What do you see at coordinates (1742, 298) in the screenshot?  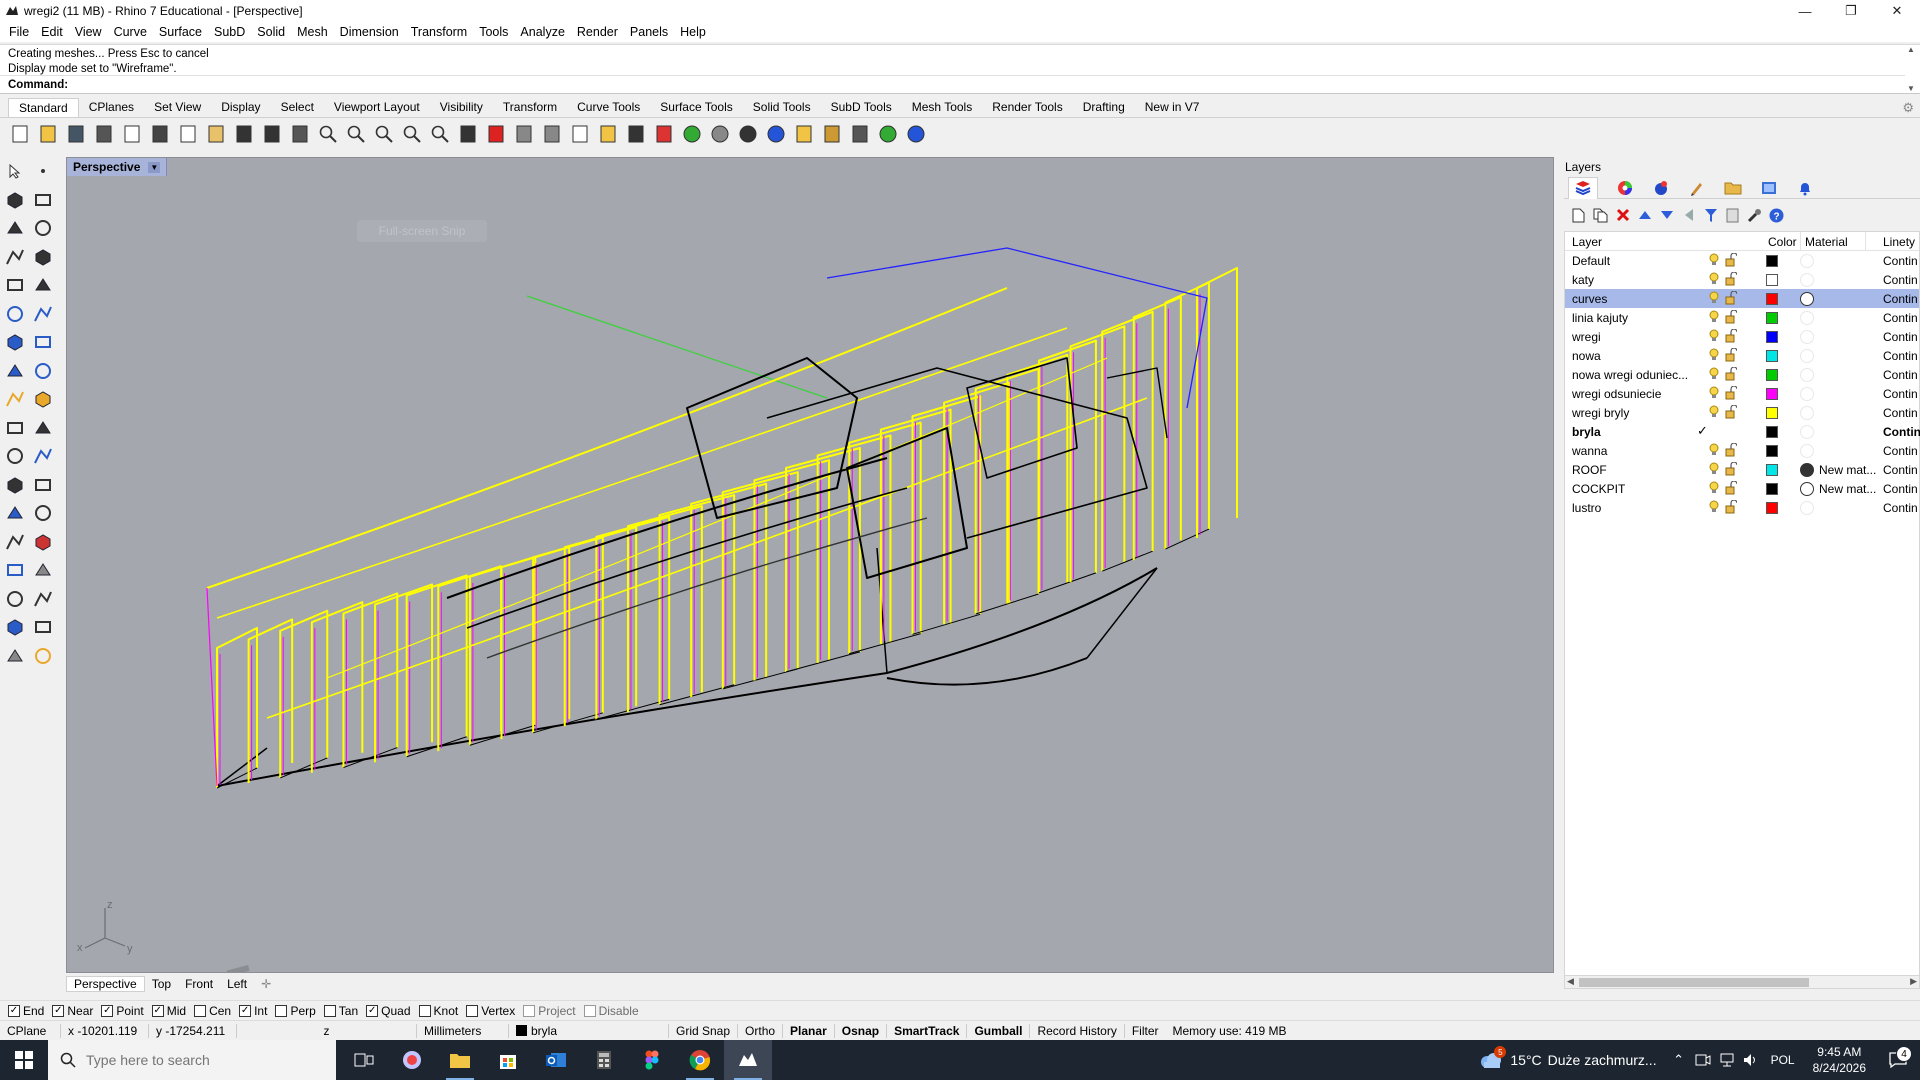 I see `layer-row: curves Contin` at bounding box center [1742, 298].